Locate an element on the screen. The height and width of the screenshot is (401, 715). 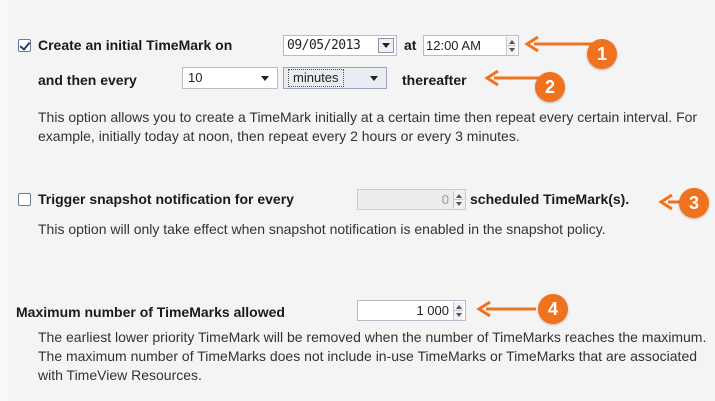
max-timemarks-field: 1 000 is located at coordinates (411, 310).